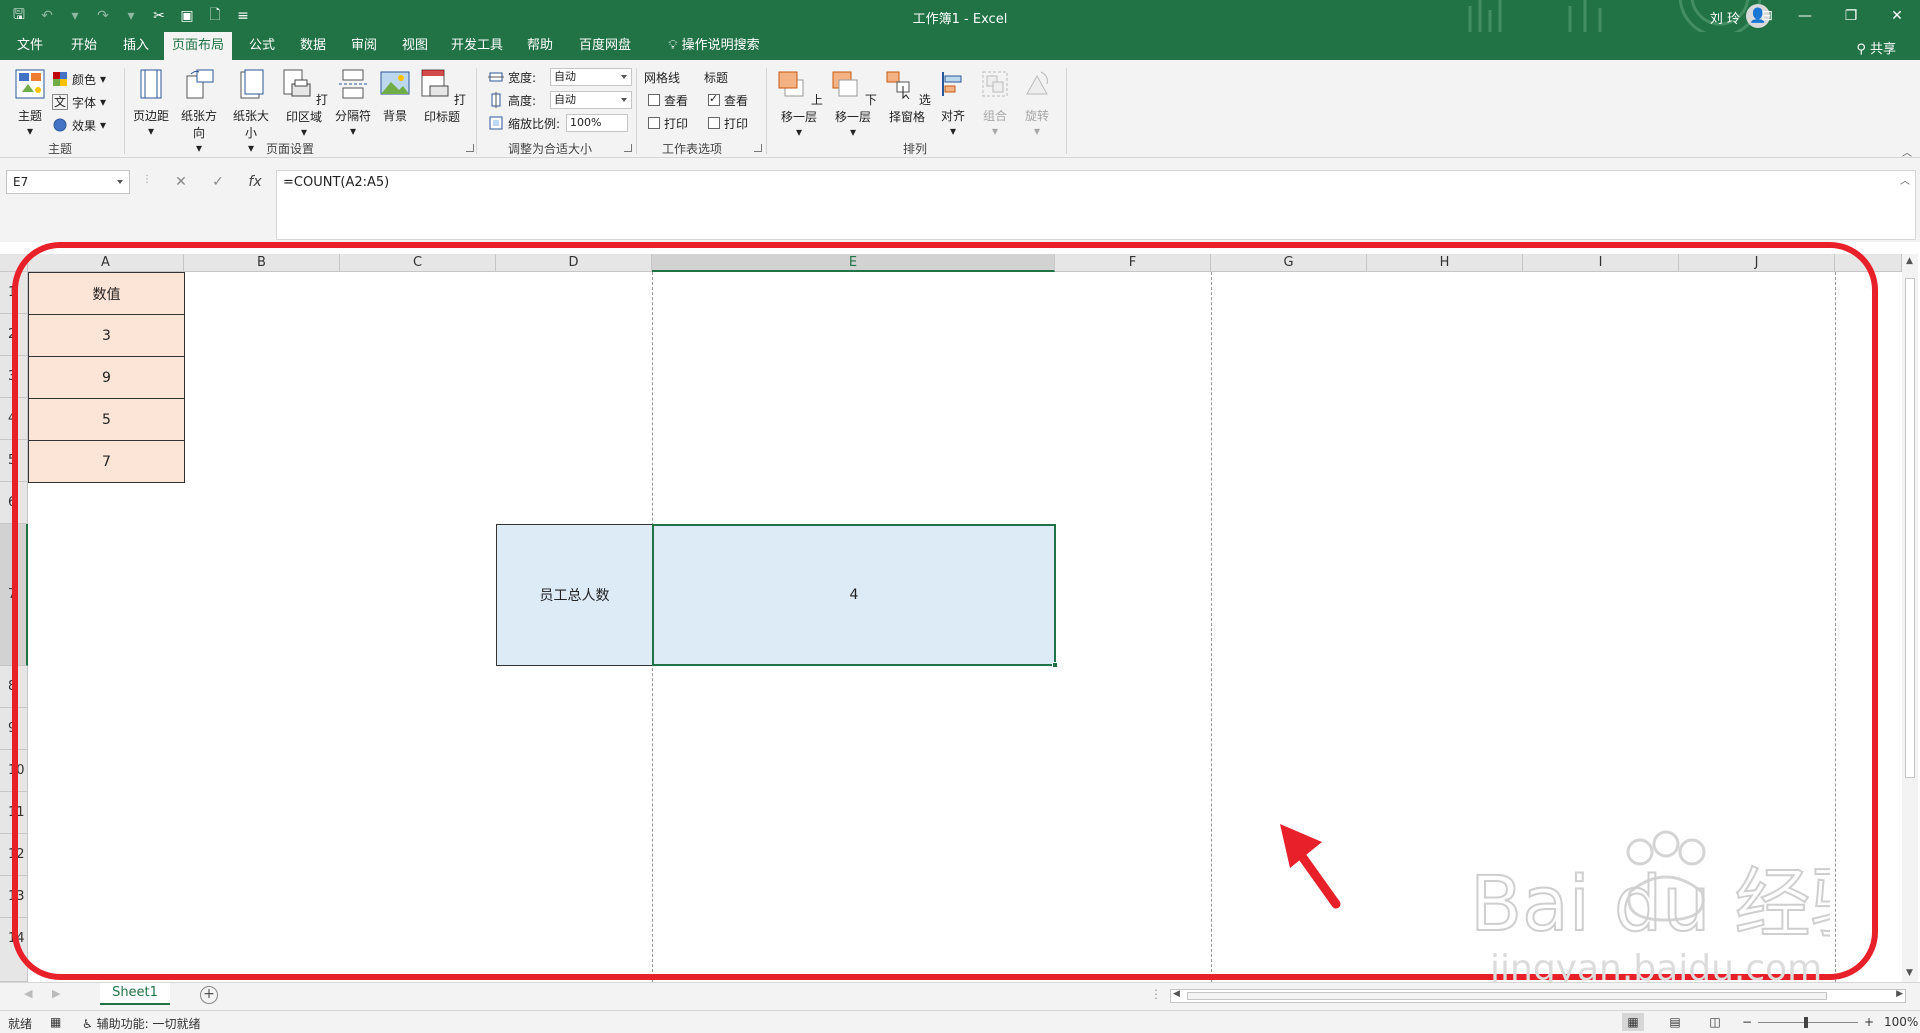 Image resolution: width=1920 pixels, height=1033 pixels. Describe the element at coordinates (1156, 994) in the screenshot. I see `tab-split-grip-icon: ⋮` at that location.